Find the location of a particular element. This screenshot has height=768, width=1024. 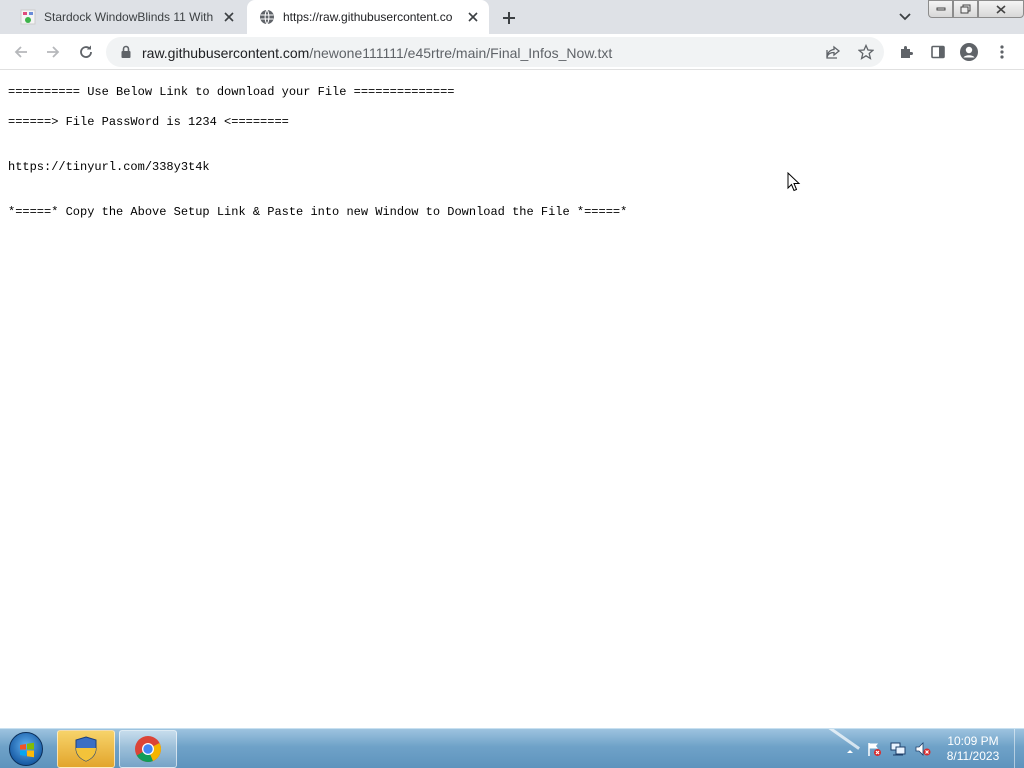

chrome-icon is located at coordinates (148, 749).